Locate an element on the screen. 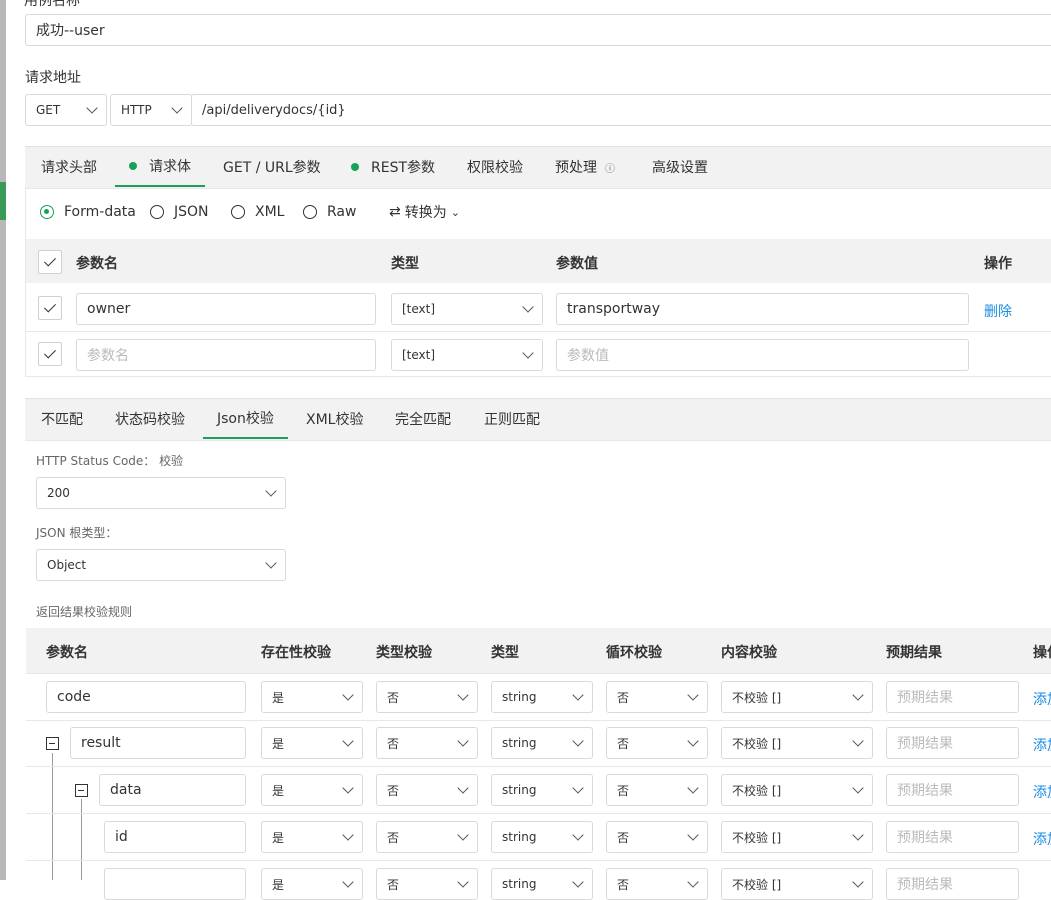  tab-auth-check: 权限校验 is located at coordinates (495, 167).